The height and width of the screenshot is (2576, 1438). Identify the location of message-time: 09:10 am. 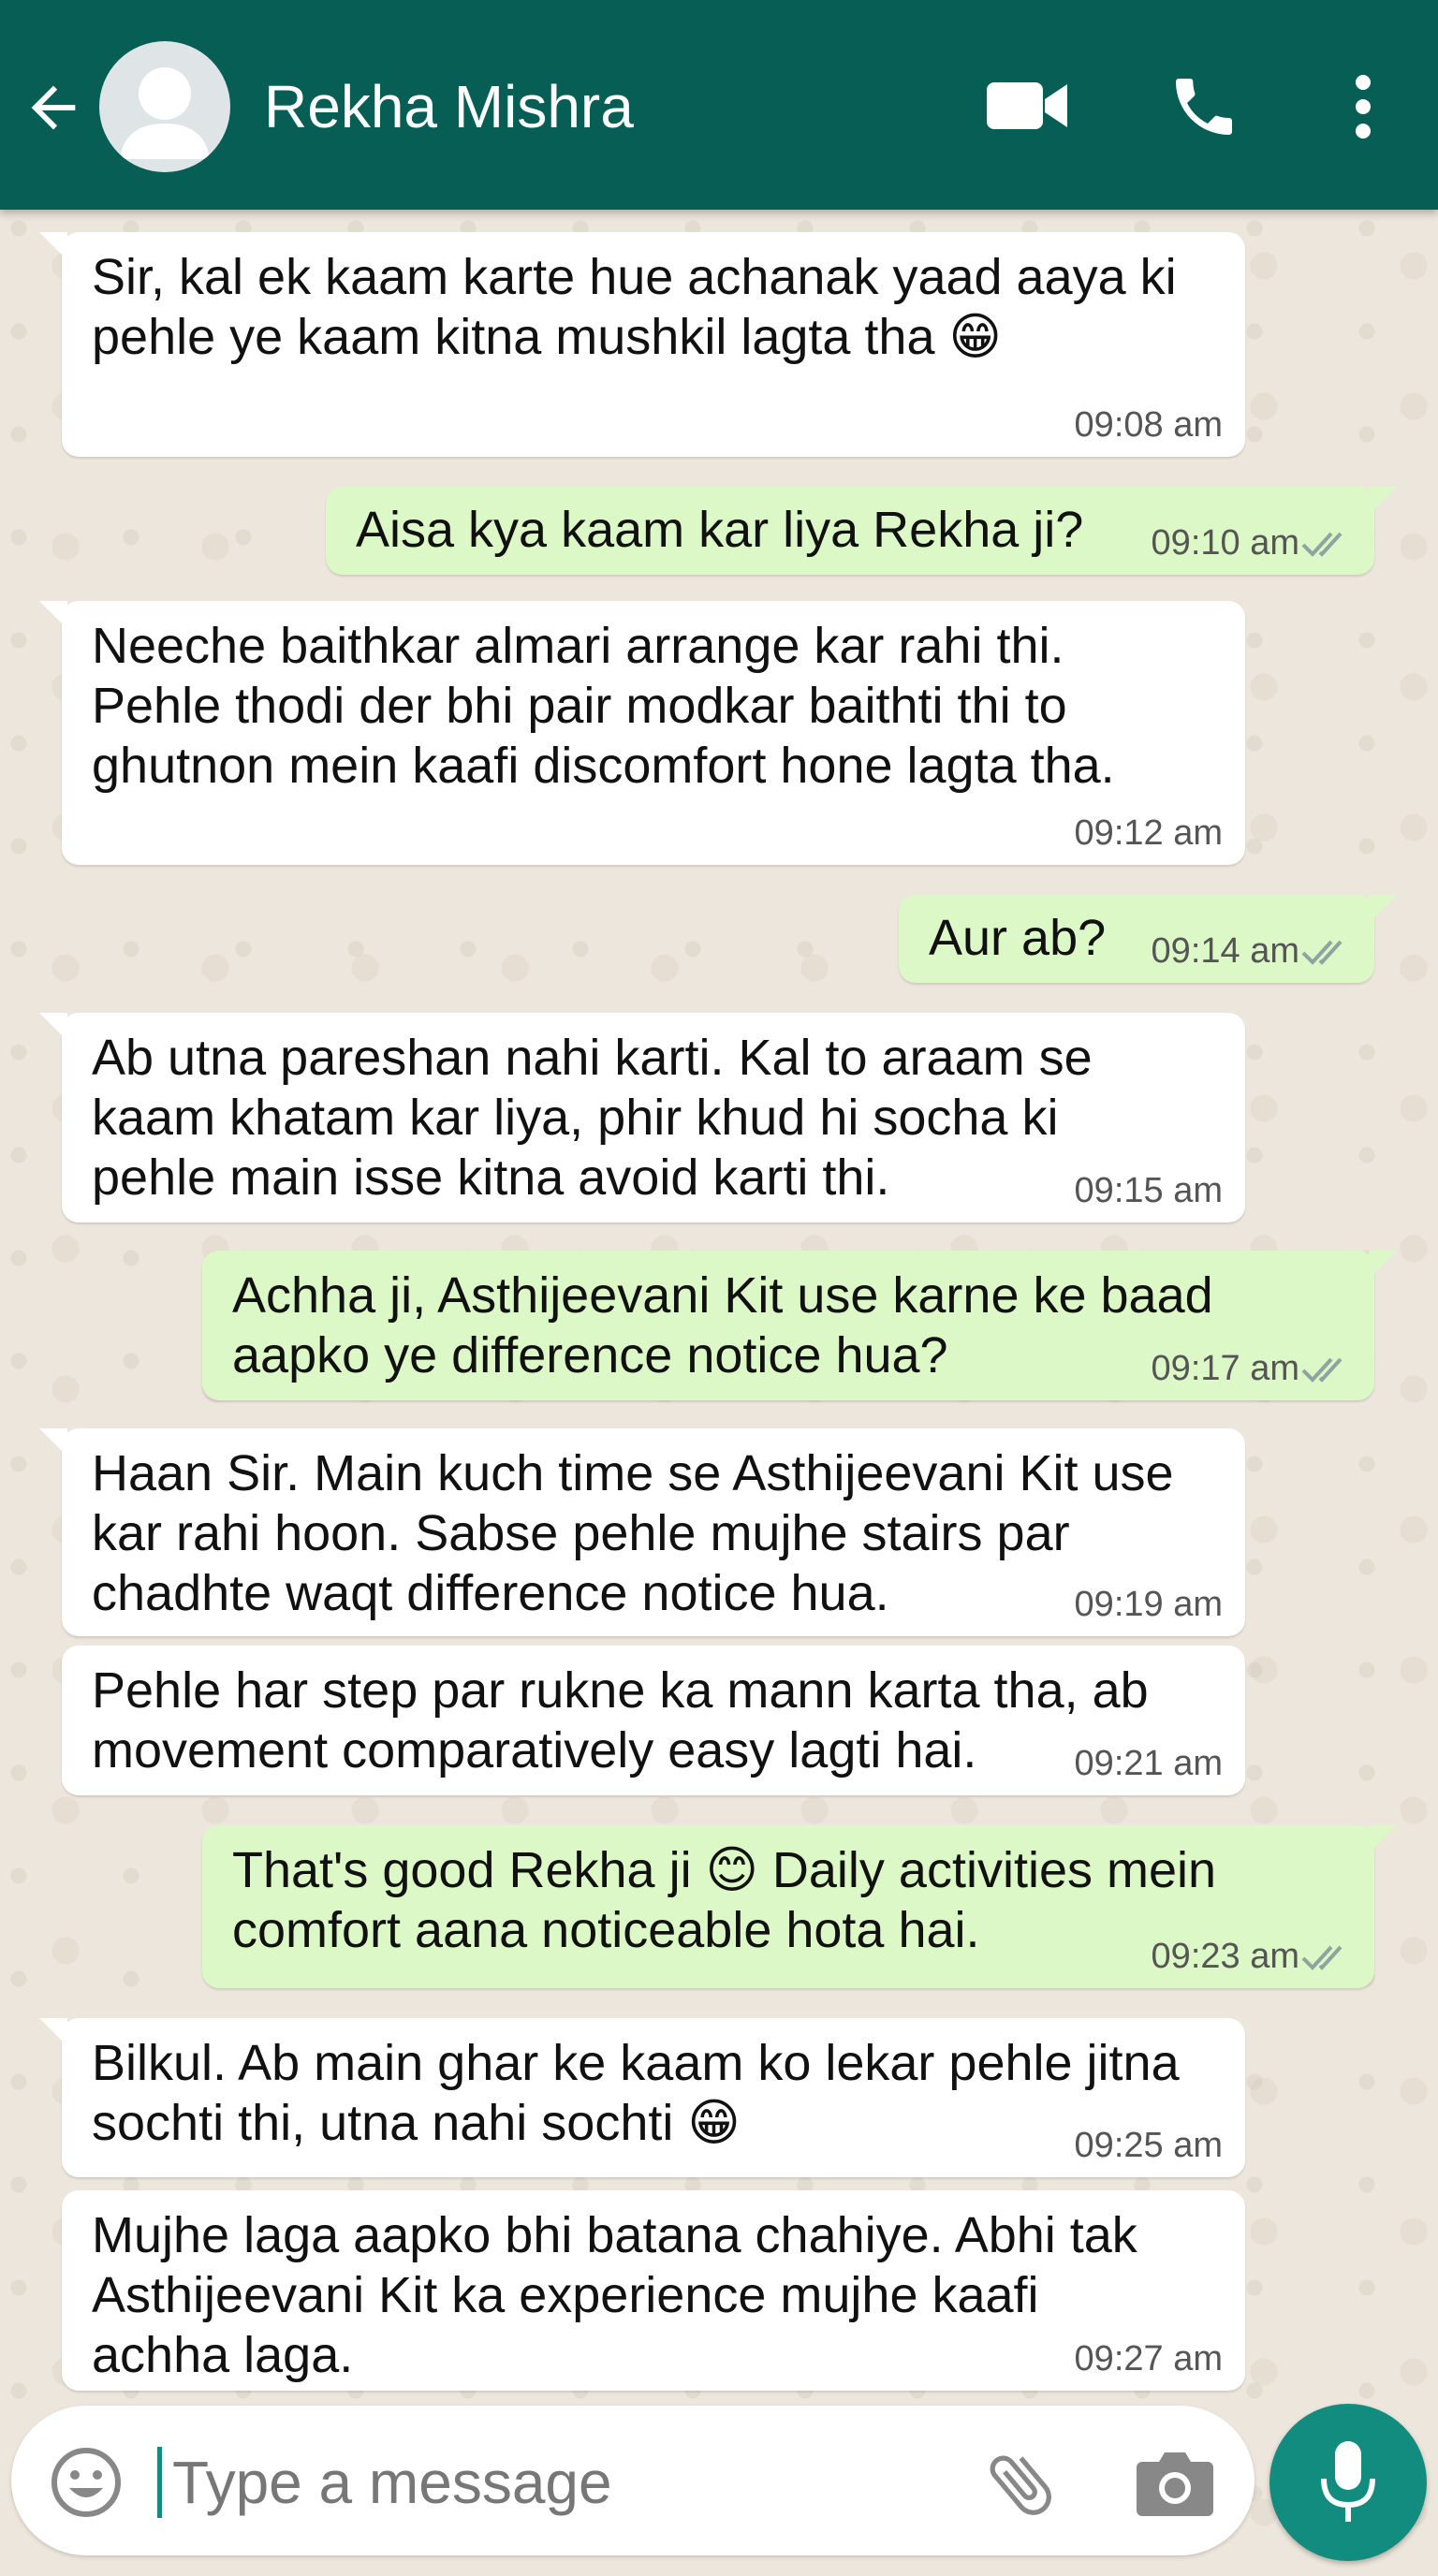
(1225, 543).